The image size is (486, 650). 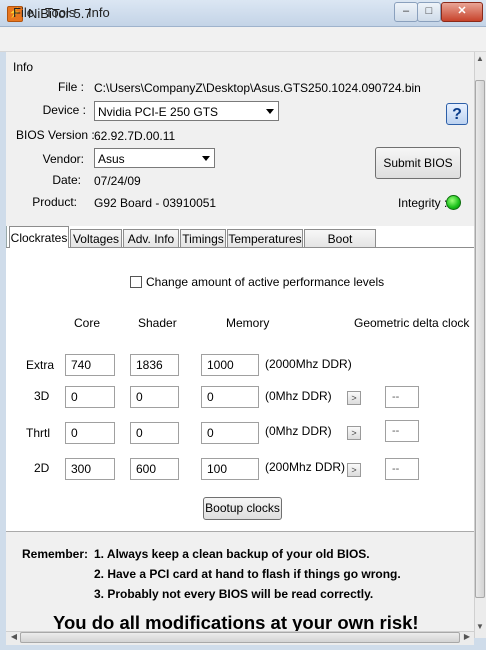 What do you see at coordinates (418, 163) in the screenshot?
I see `submit-bios-button: Submit BIOS` at bounding box center [418, 163].